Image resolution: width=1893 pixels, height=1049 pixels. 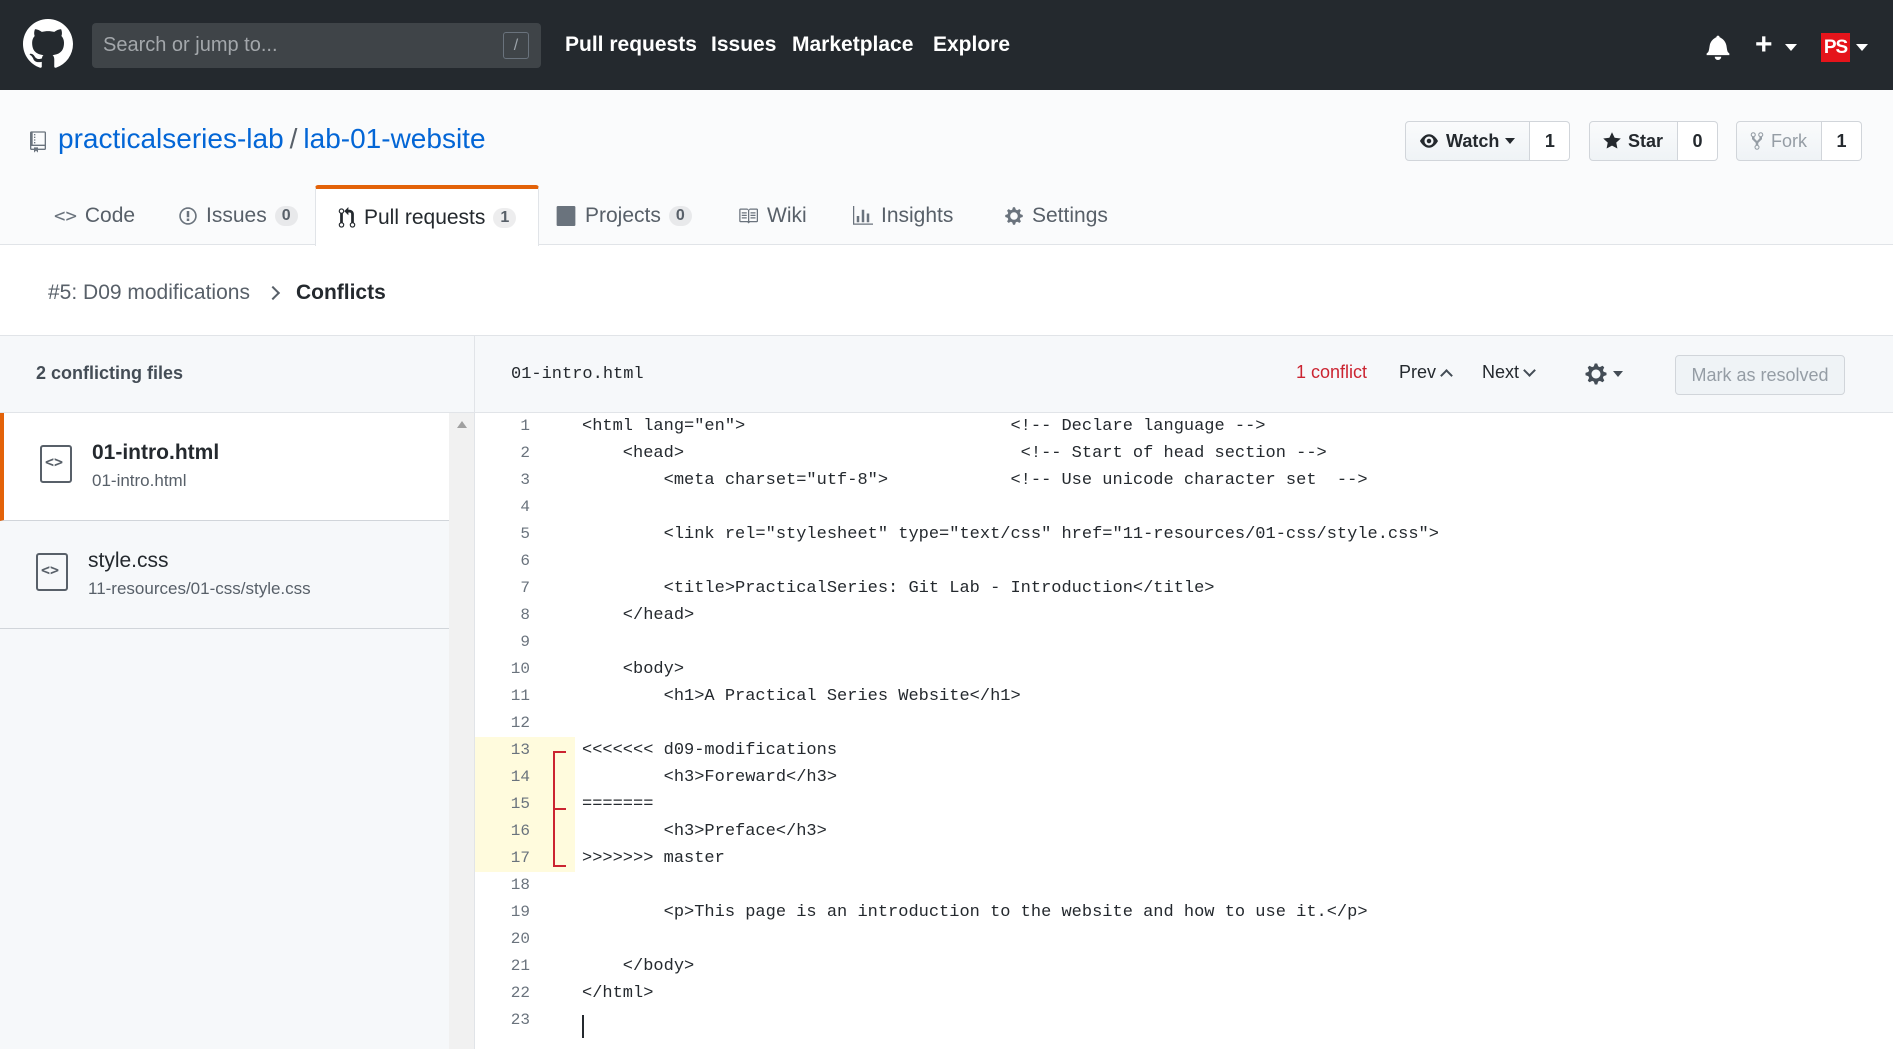 I want to click on code-line: 23, so click(x=1184, y=1020).